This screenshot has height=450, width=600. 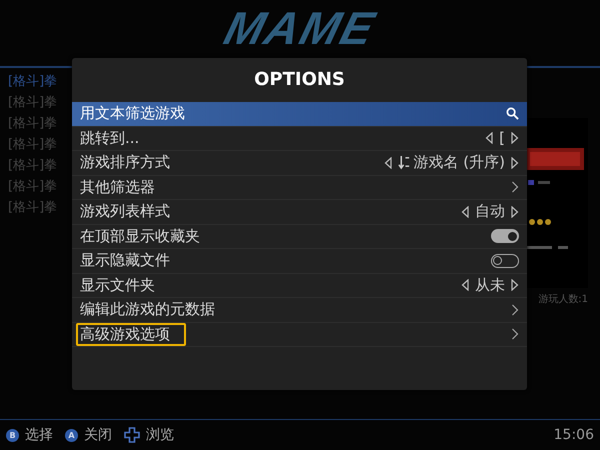 What do you see at coordinates (140, 236) in the screenshot?
I see `menu-label: 在顶部显示收藏夹` at bounding box center [140, 236].